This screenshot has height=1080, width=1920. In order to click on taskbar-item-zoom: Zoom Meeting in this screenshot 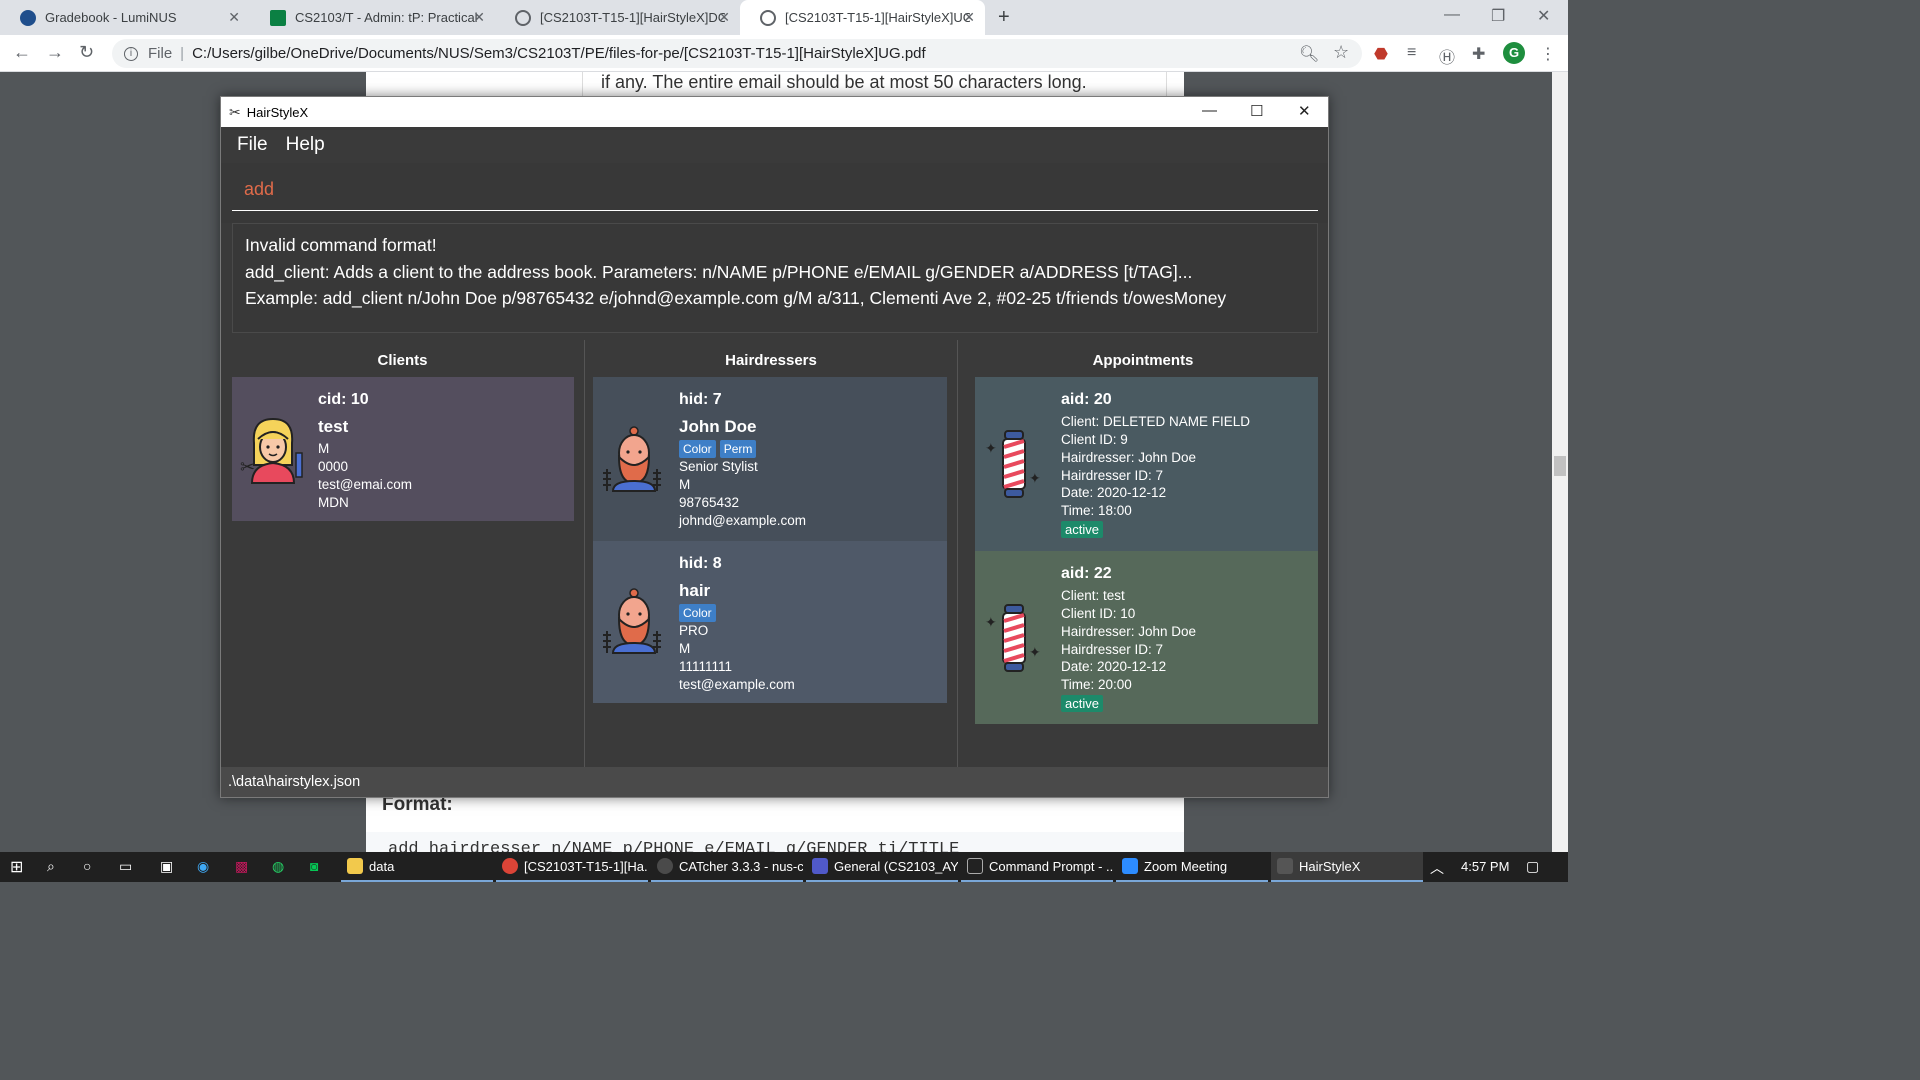, I will do `click(1192, 867)`.